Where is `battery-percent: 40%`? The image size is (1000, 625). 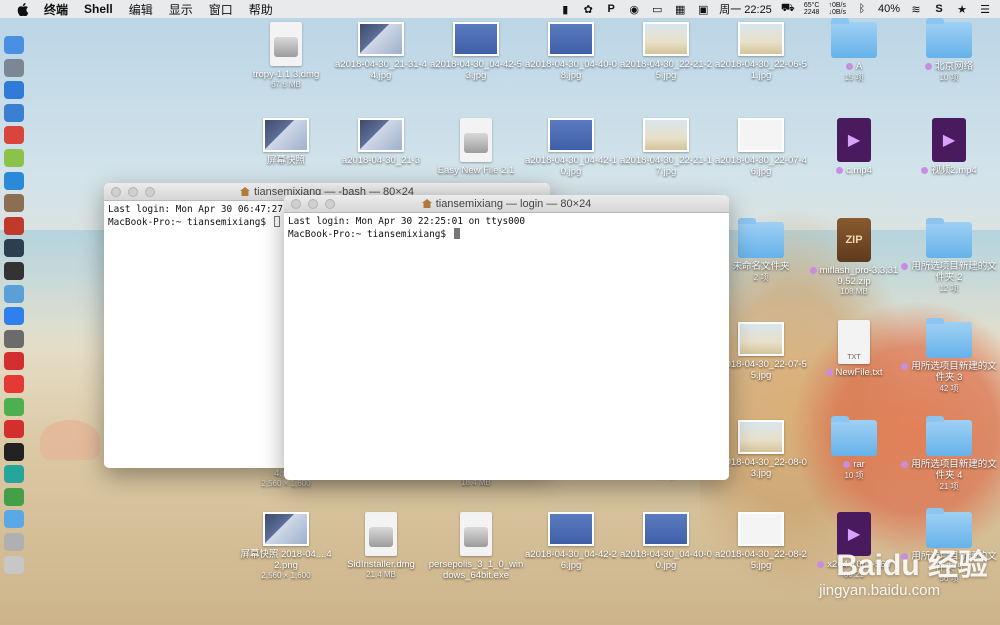
battery-percent: 40% is located at coordinates (889, 9).